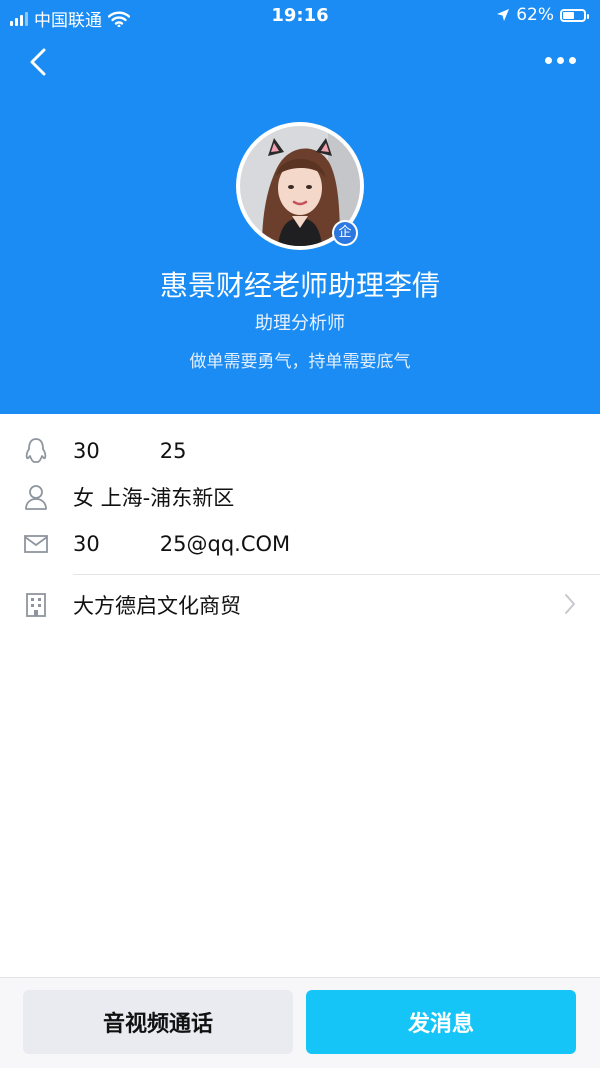  I want to click on profile-title: 助理分析师, so click(300, 323).